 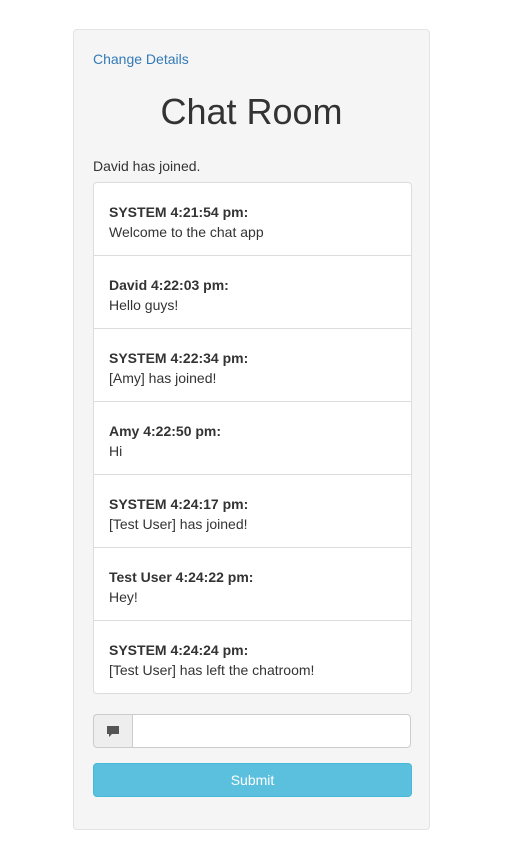 I want to click on comment-icon, so click(x=112, y=731).